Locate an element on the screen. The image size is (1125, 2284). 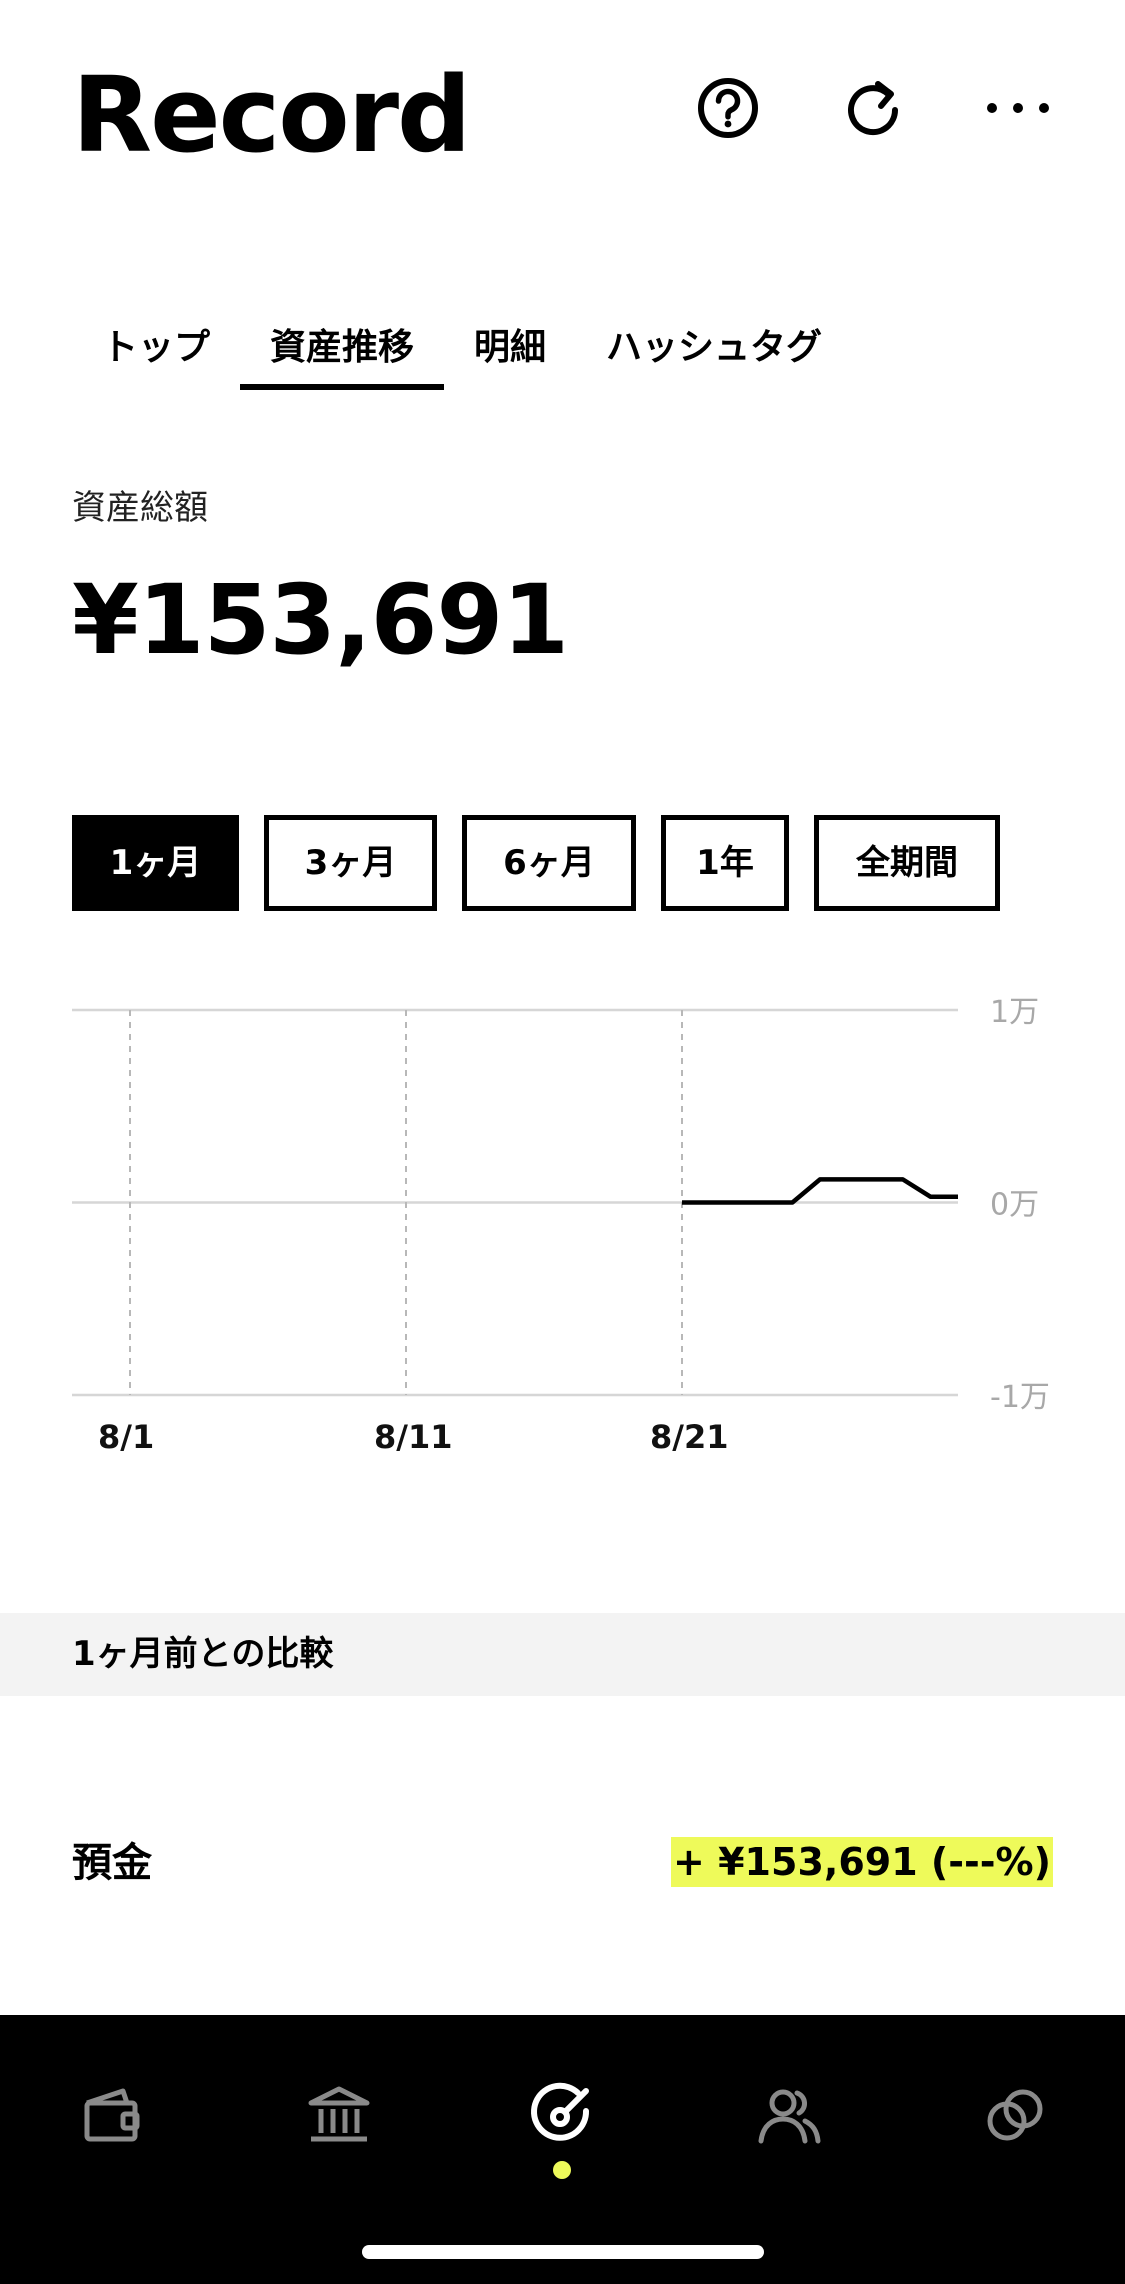
y-tick-label: 1万 is located at coordinates (1014, 1012).